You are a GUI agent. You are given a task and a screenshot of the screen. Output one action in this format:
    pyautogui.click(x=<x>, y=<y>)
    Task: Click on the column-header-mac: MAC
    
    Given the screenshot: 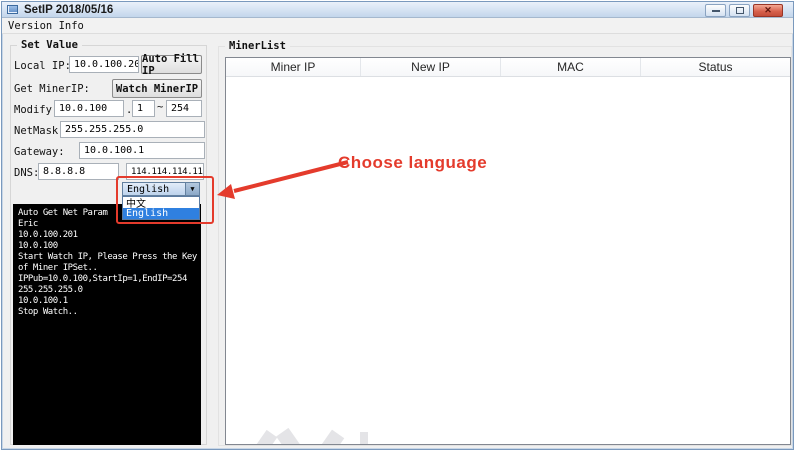 What is the action you would take?
    pyautogui.click(x=571, y=67)
    